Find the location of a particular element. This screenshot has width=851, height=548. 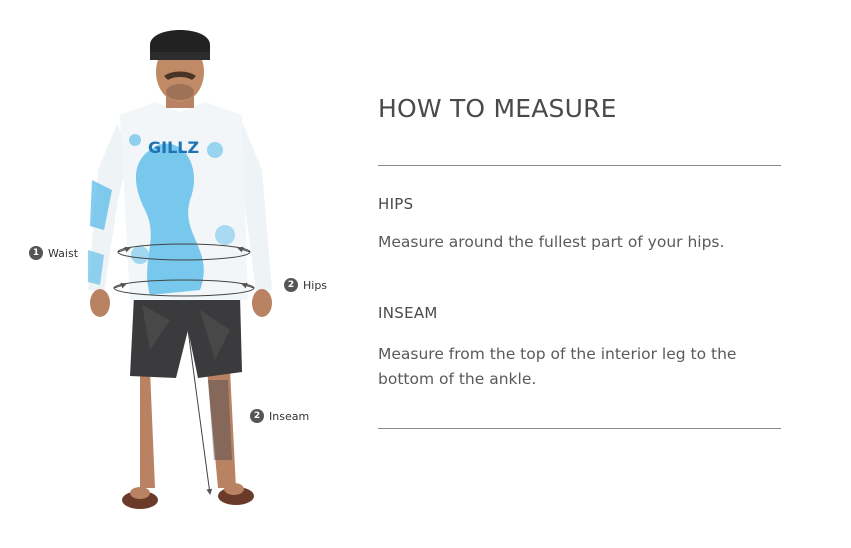

divider-bottom is located at coordinates (579, 428).